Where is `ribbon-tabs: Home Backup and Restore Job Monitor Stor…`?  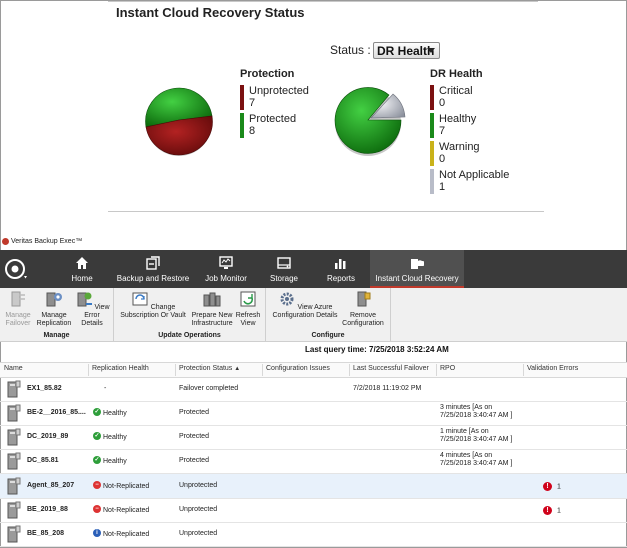 ribbon-tabs: Home Backup and Restore Job Monitor Stor… is located at coordinates (313, 269).